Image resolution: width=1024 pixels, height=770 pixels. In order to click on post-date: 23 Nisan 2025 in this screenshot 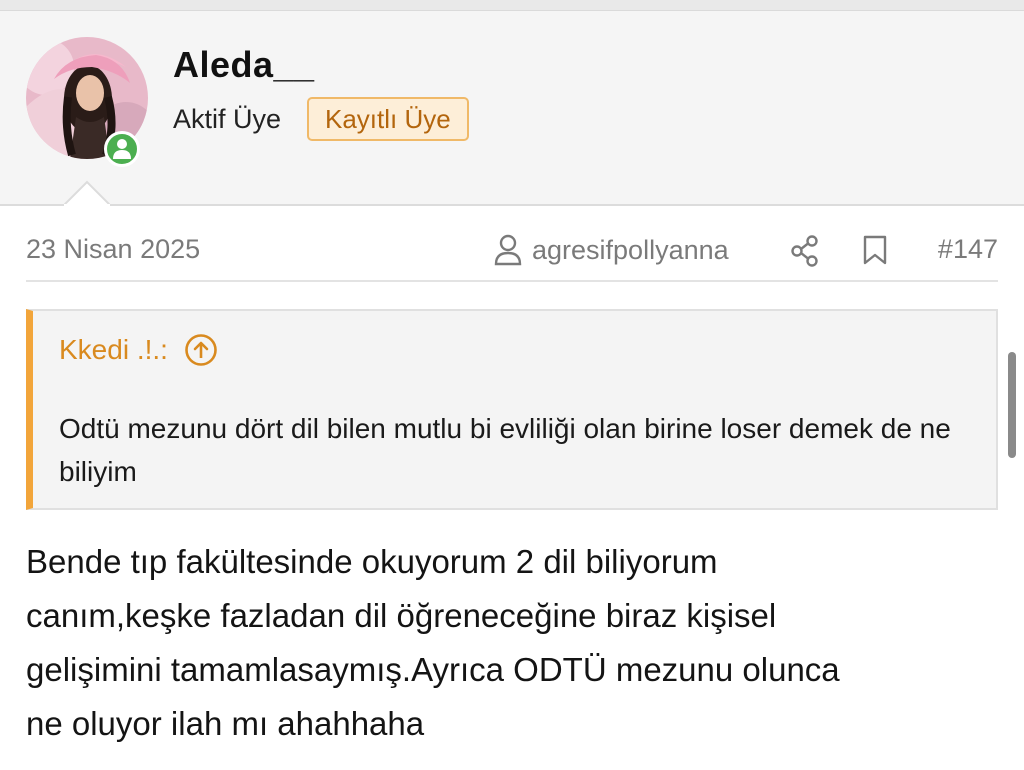, I will do `click(113, 249)`.